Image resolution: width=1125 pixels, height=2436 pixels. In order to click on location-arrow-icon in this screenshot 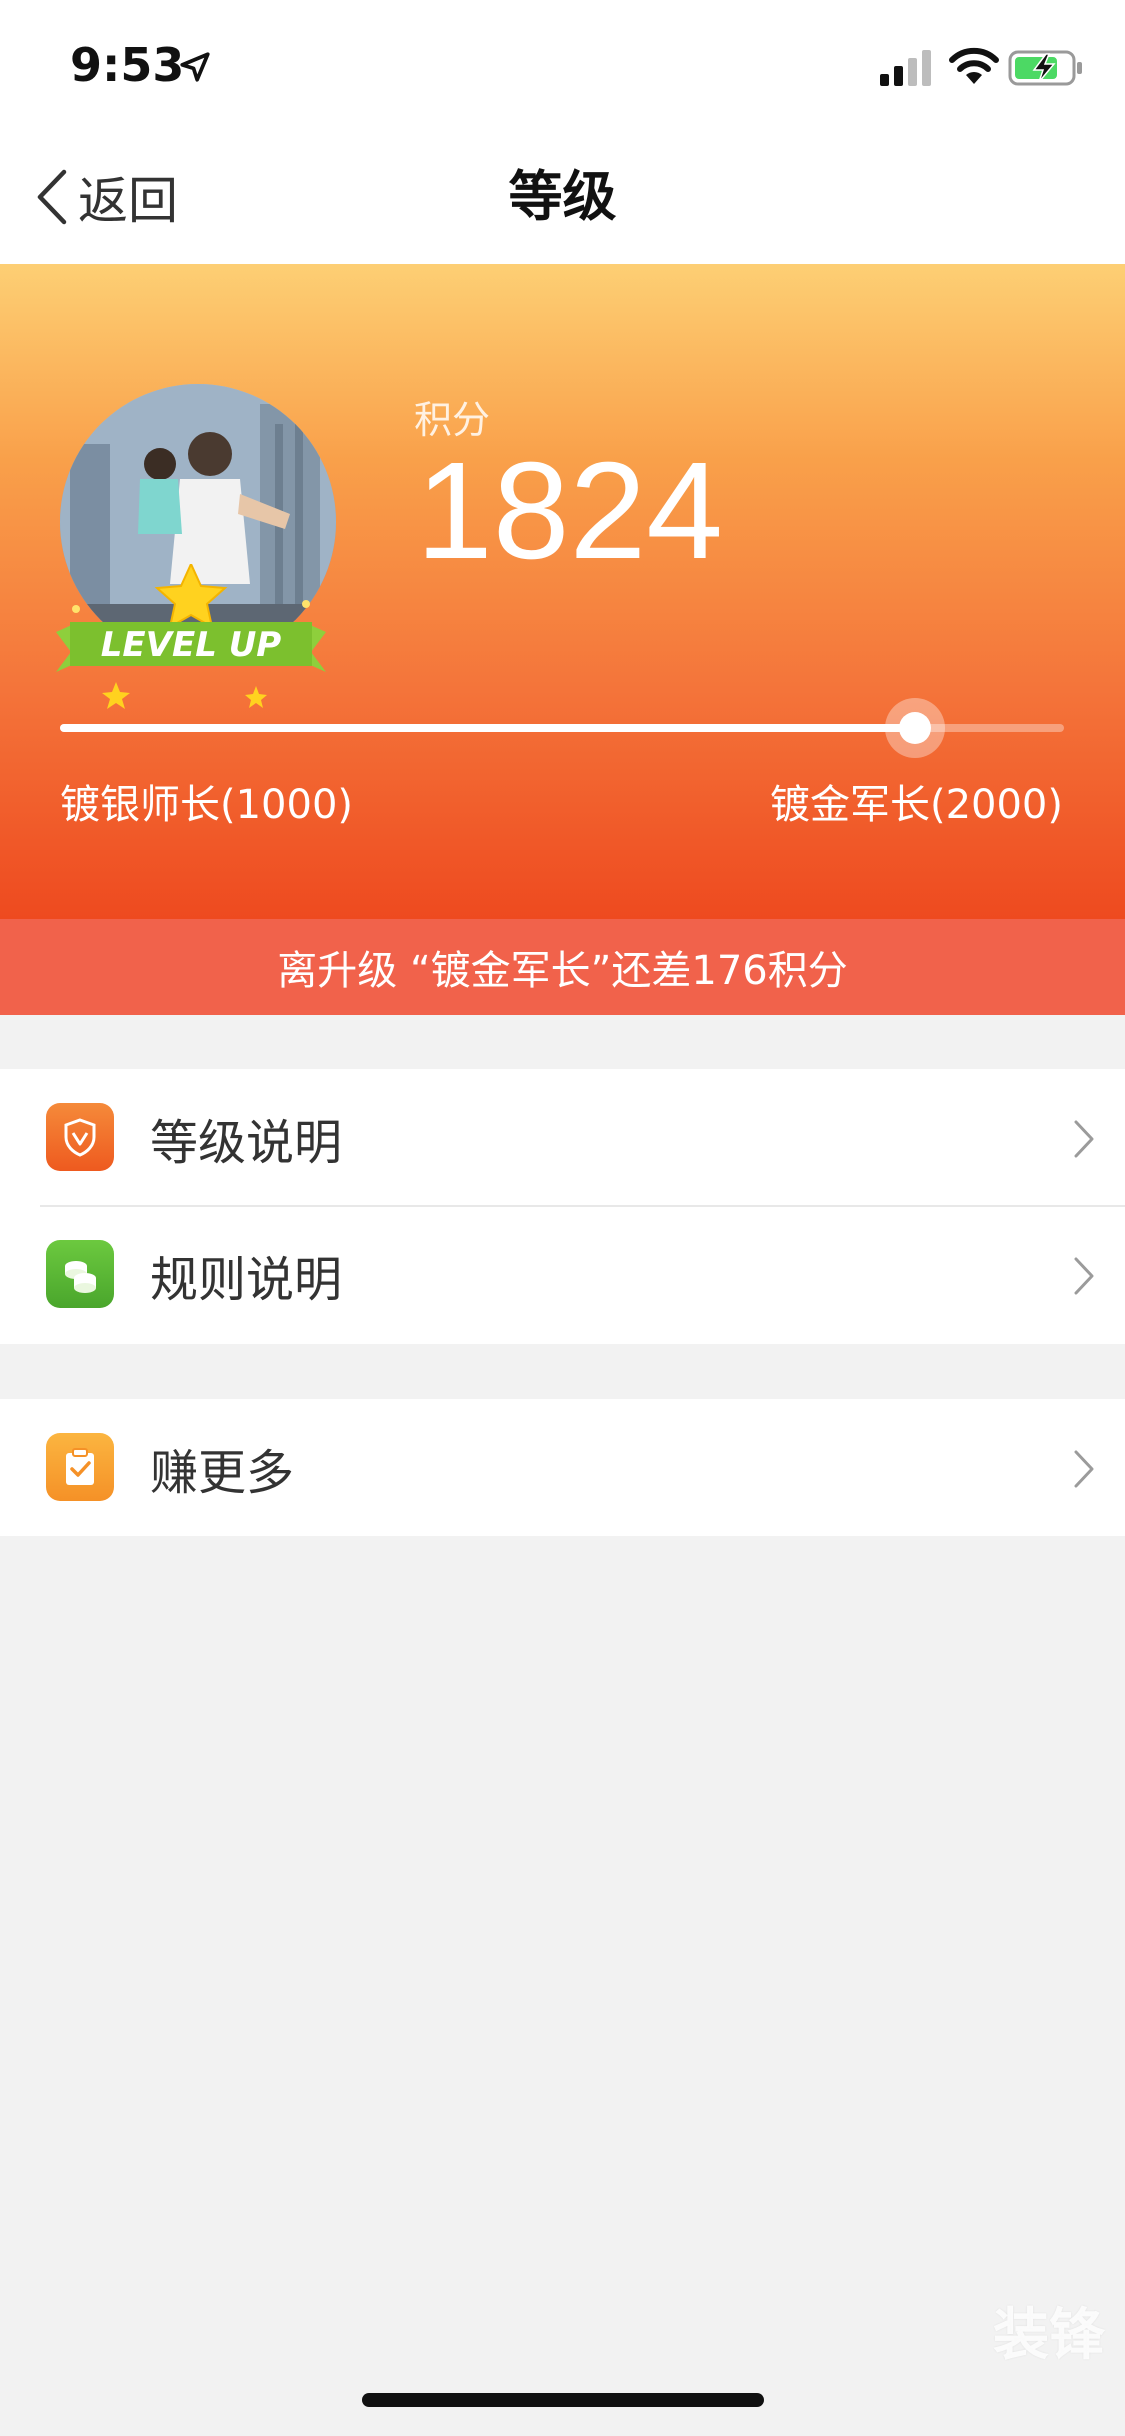, I will do `click(195, 67)`.